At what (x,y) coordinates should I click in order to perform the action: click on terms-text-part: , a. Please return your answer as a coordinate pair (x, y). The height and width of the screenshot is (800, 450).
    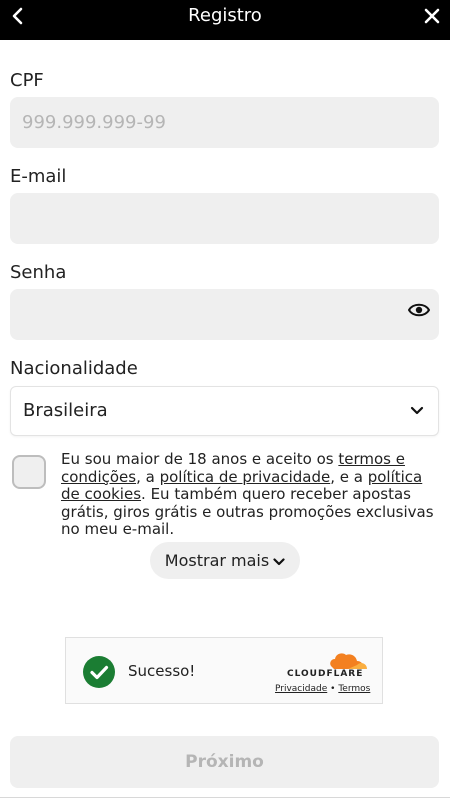
    Looking at the image, I should click on (148, 476).